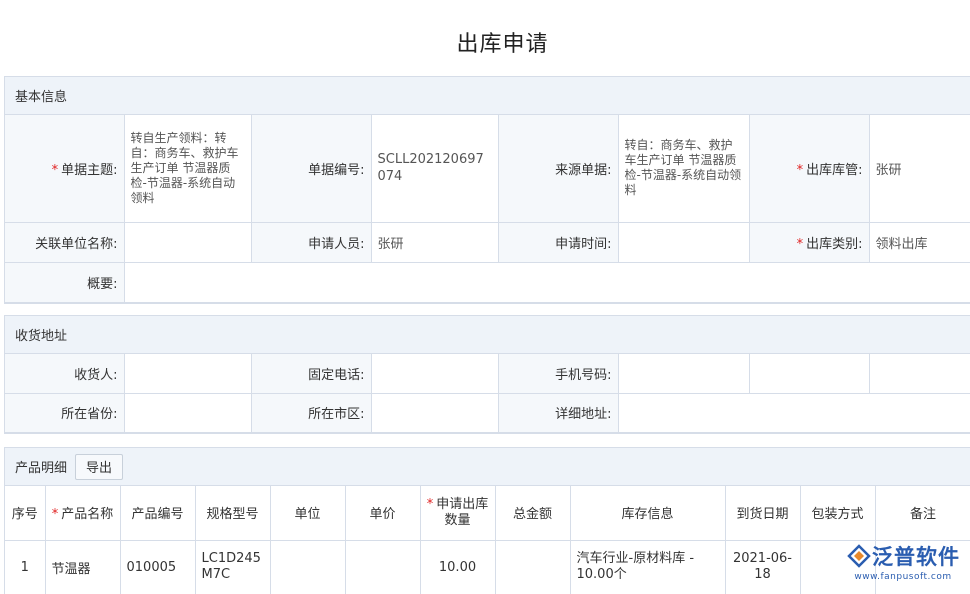 The width and height of the screenshot is (970, 594). What do you see at coordinates (683, 168) in the screenshot?
I see `source-doc-value: 转自：商务车、救护车生产订单 节温器质检-节温器-系统自动领料` at bounding box center [683, 168].